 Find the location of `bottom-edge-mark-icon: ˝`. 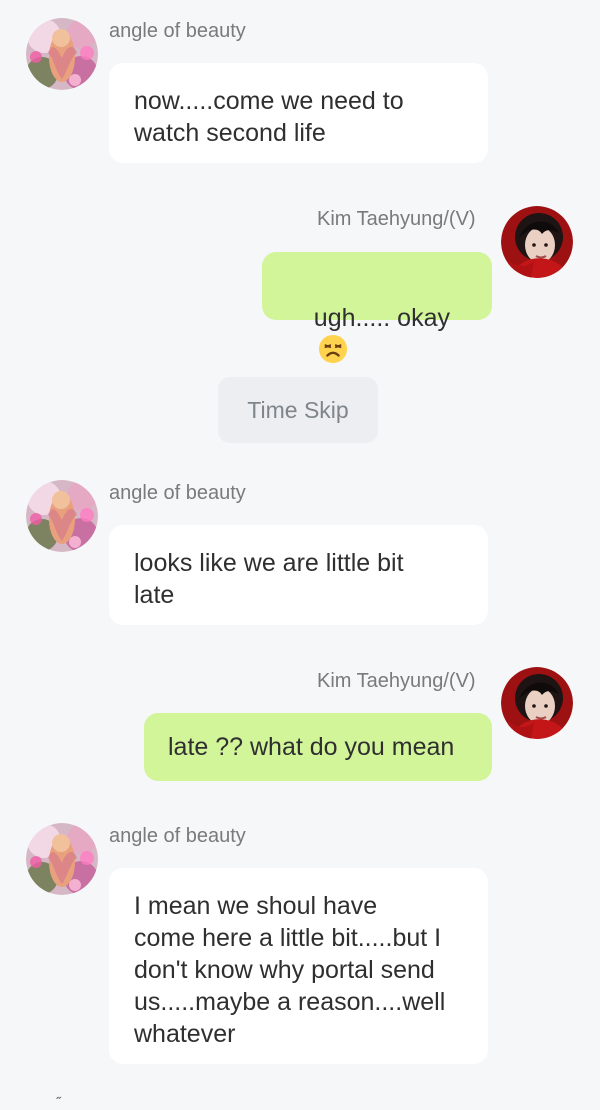

bottom-edge-mark-icon: ˝ is located at coordinates (58, 1102).